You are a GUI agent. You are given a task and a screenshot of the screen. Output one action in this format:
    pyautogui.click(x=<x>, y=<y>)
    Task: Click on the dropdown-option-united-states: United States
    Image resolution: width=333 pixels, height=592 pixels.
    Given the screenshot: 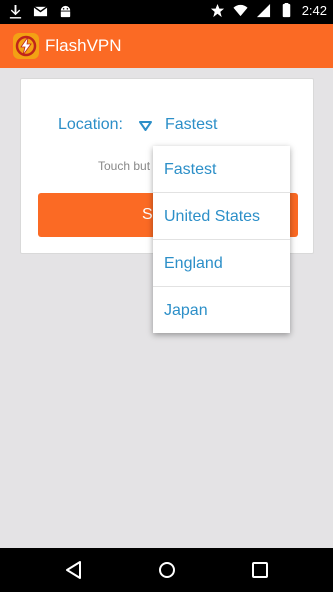 What is the action you would take?
    pyautogui.click(x=221, y=216)
    